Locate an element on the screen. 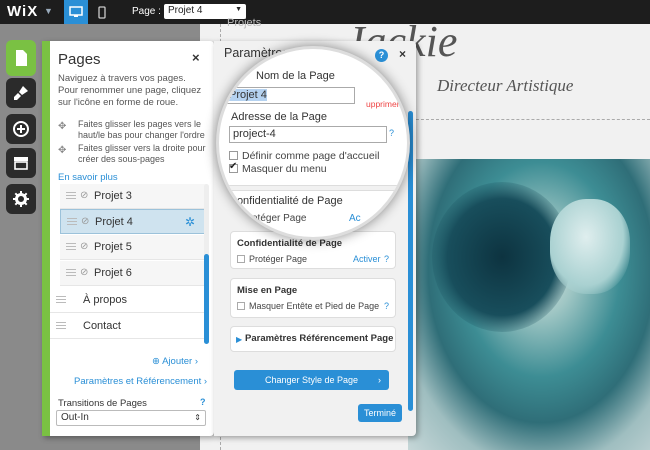  brush-icon is located at coordinates (21, 93).